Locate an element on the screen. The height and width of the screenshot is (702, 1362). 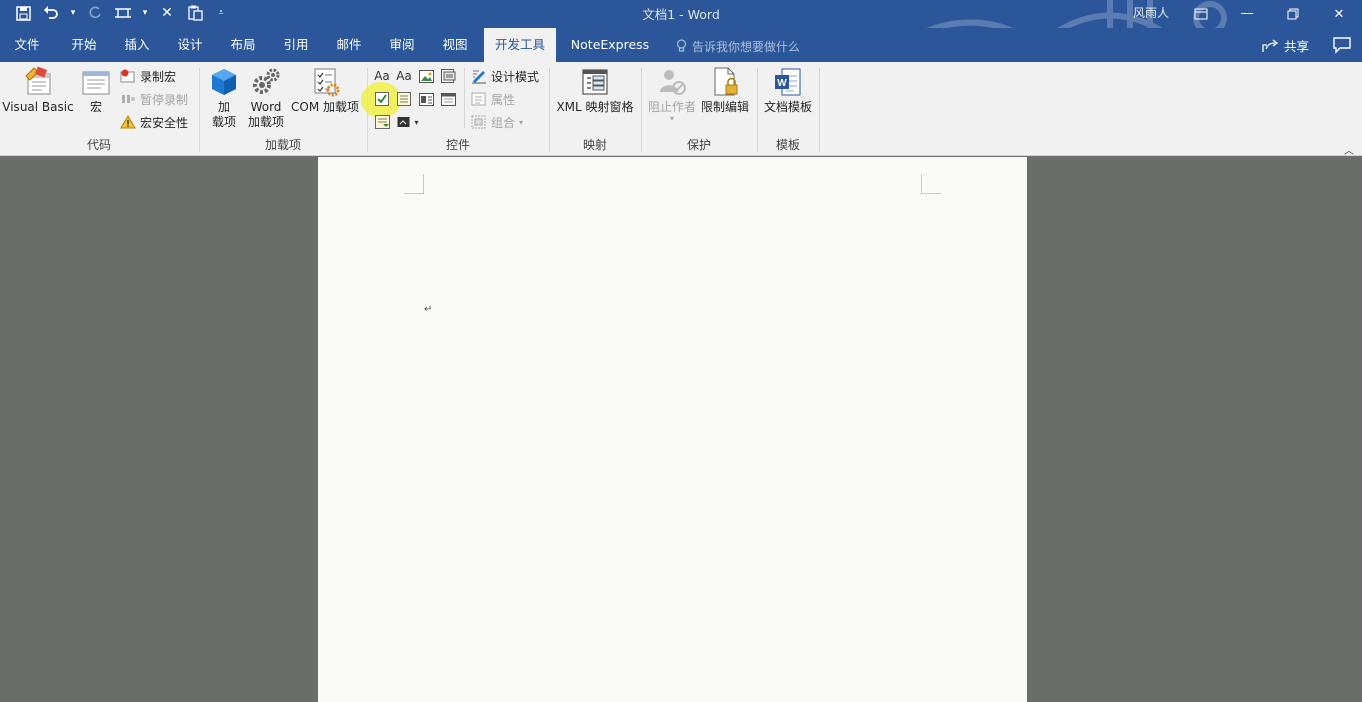
repeating-section-content-control-icon is located at coordinates (382, 122).